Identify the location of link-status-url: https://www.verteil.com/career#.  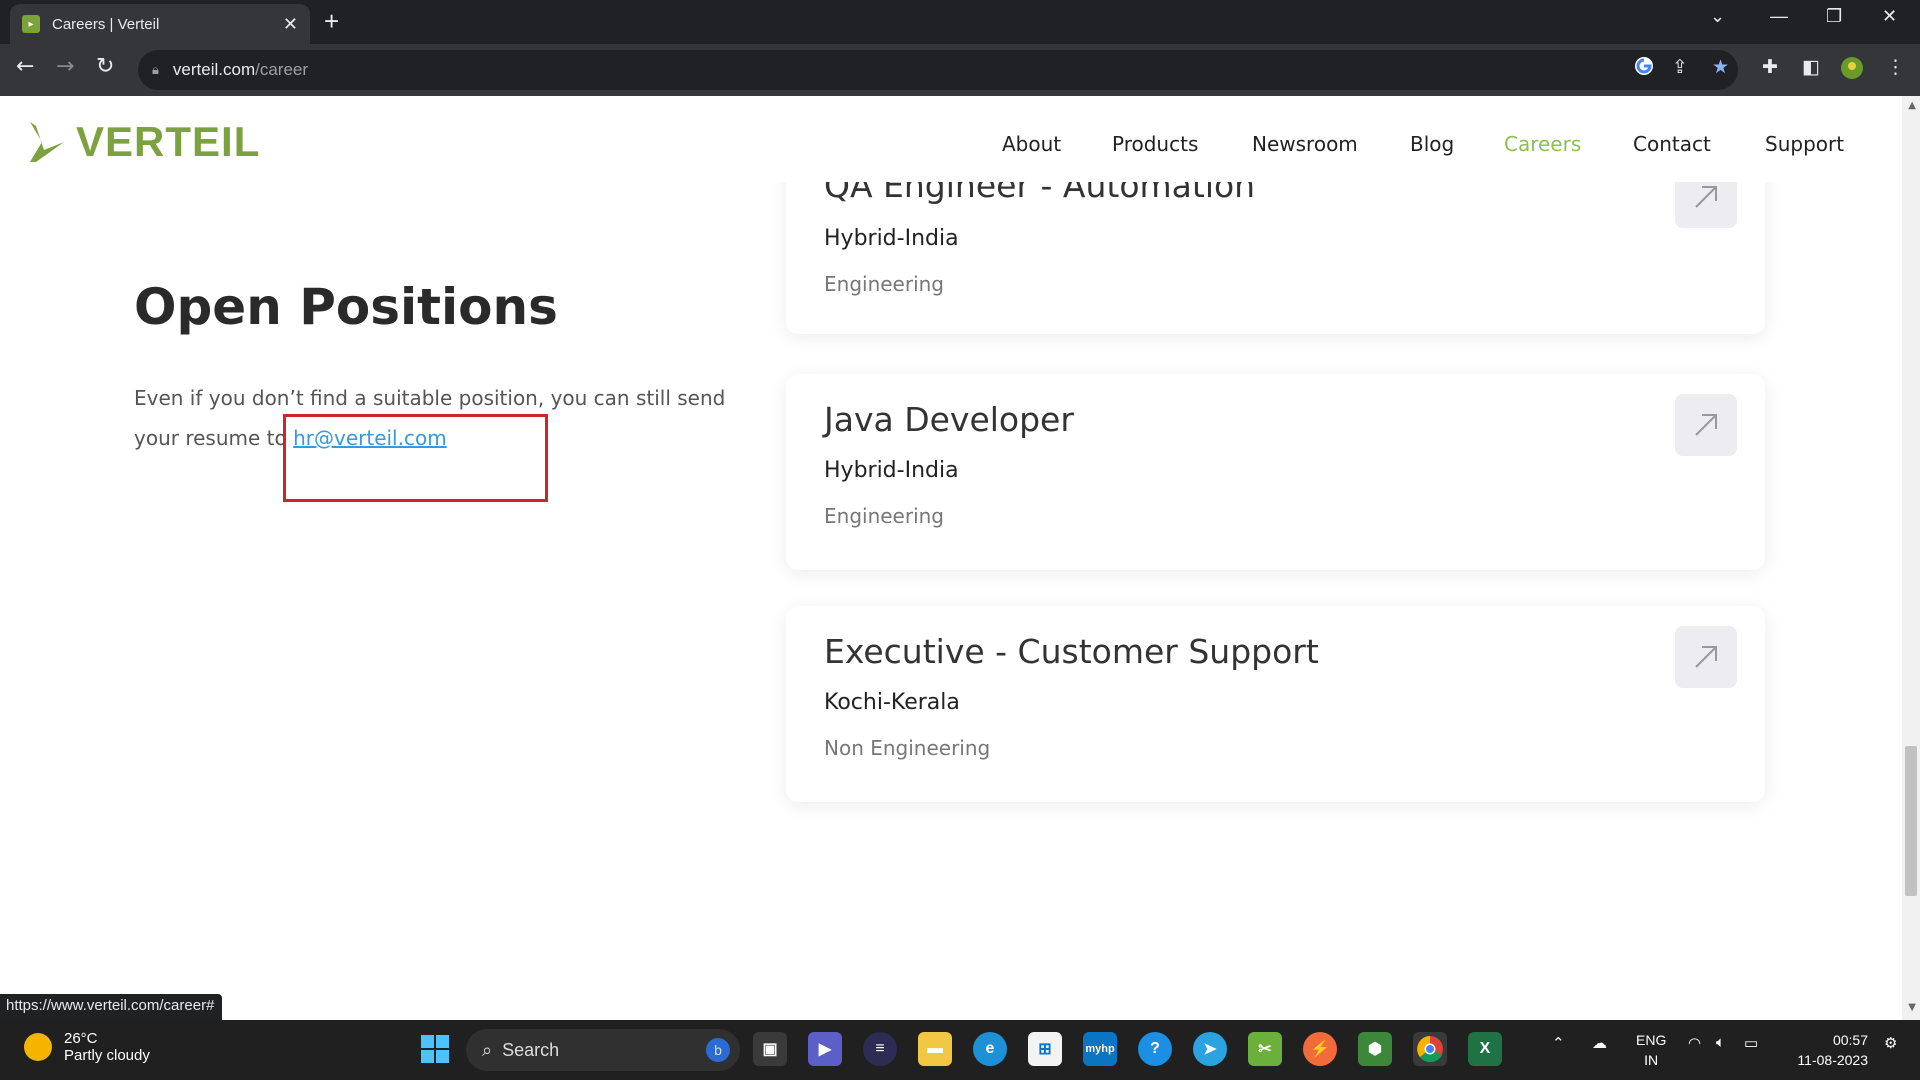
(111, 1007).